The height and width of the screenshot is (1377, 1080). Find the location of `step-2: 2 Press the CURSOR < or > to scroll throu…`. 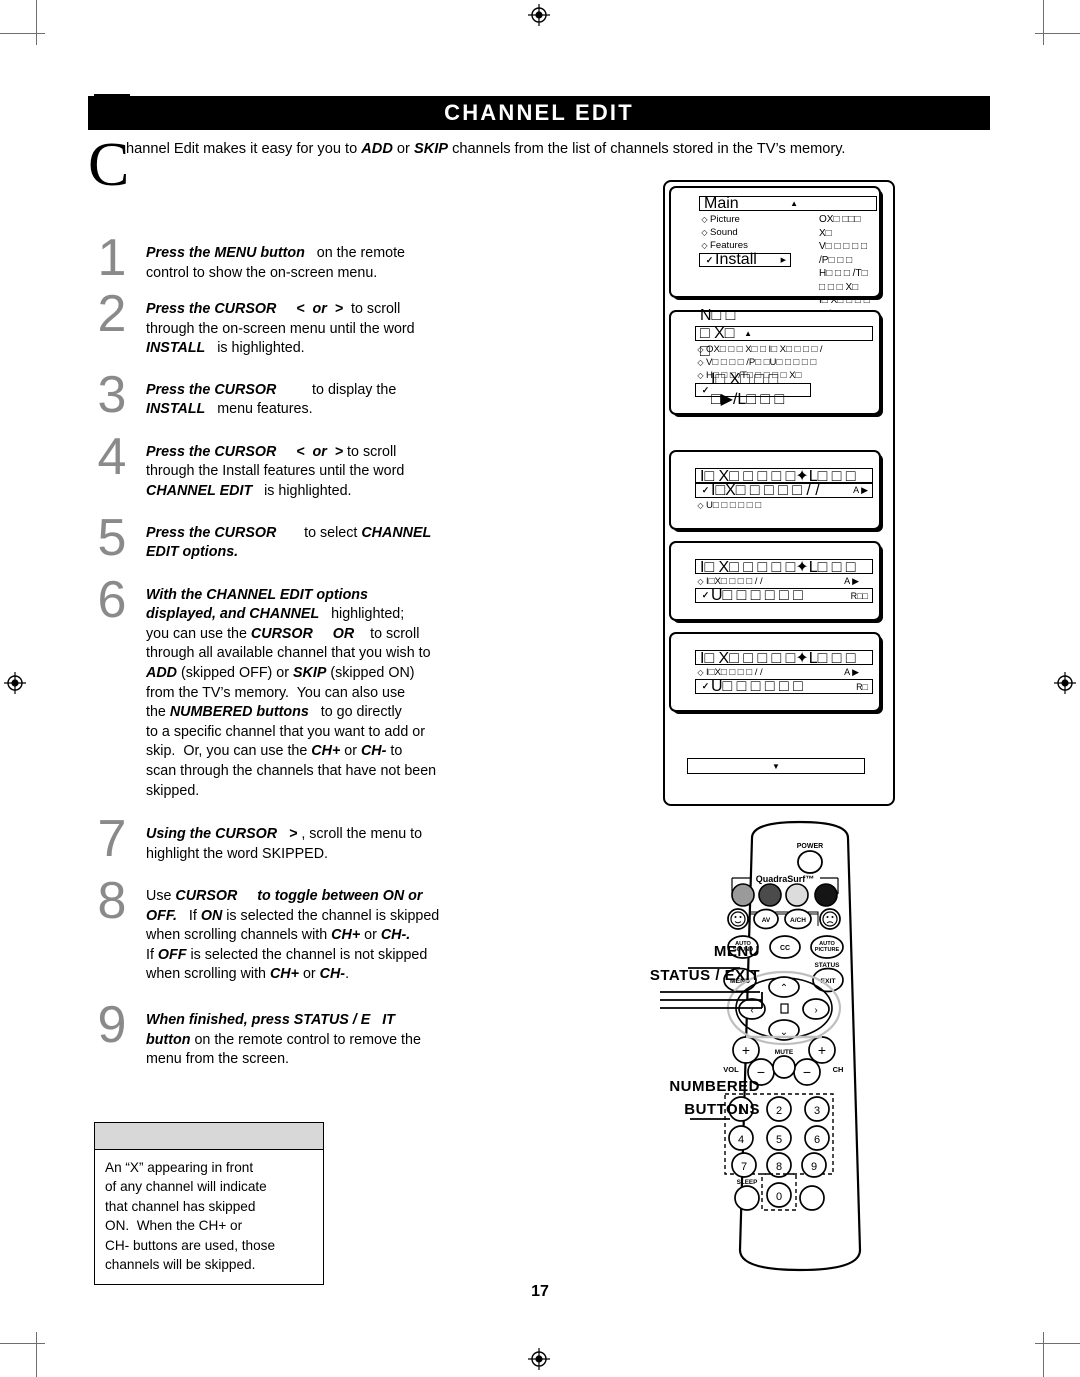

step-2: 2 Press the CURSOR < or > to scroll throu… is located at coordinates (333, 323).